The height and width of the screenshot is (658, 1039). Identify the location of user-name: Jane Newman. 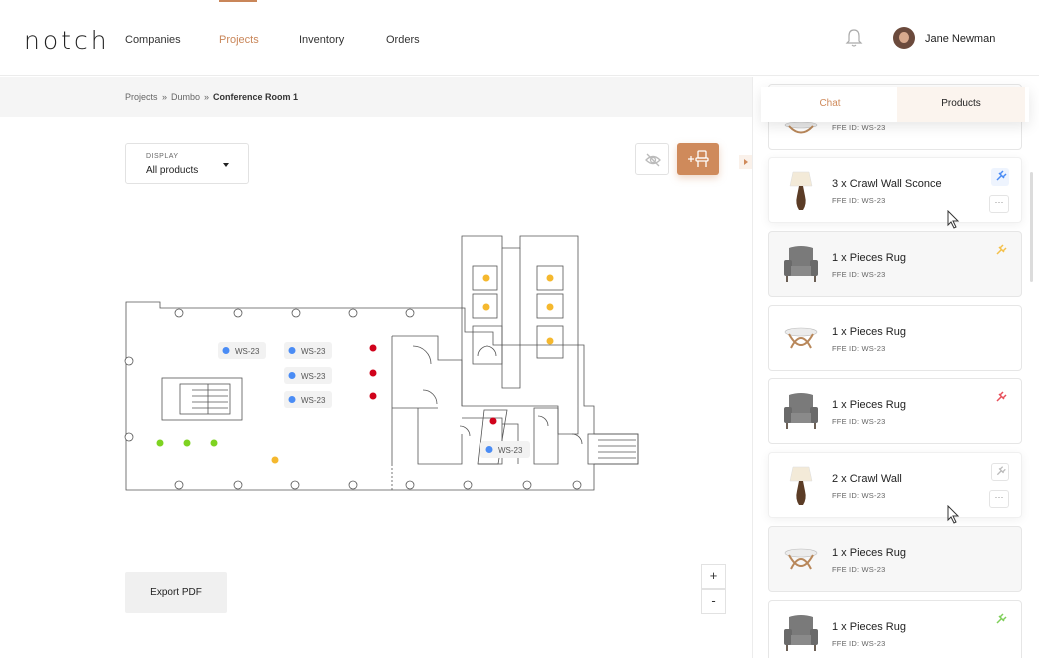
(960, 39).